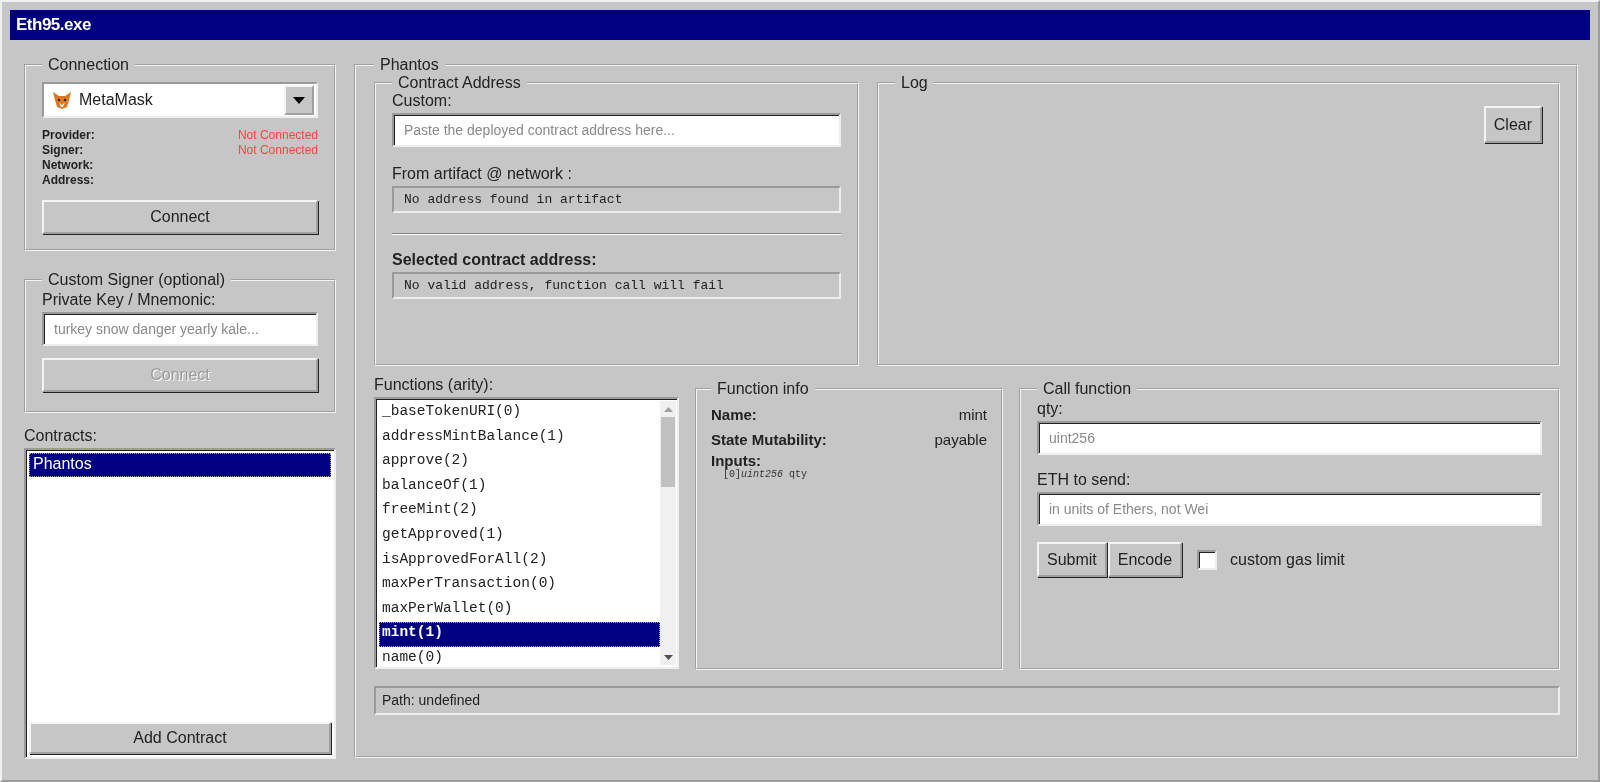 The width and height of the screenshot is (1600, 782). What do you see at coordinates (180, 100) in the screenshot?
I see `provider-dropdown: MetaMask` at bounding box center [180, 100].